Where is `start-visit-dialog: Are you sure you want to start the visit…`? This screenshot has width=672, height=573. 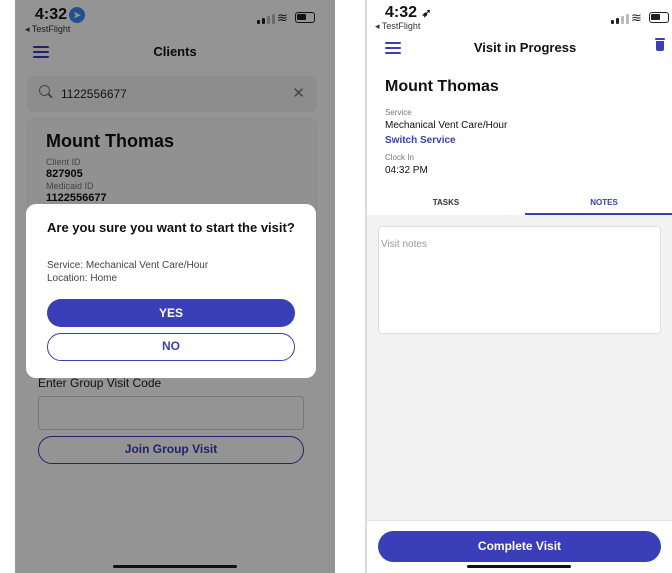
start-visit-dialog: Are you sure you want to start the visit… is located at coordinates (171, 291).